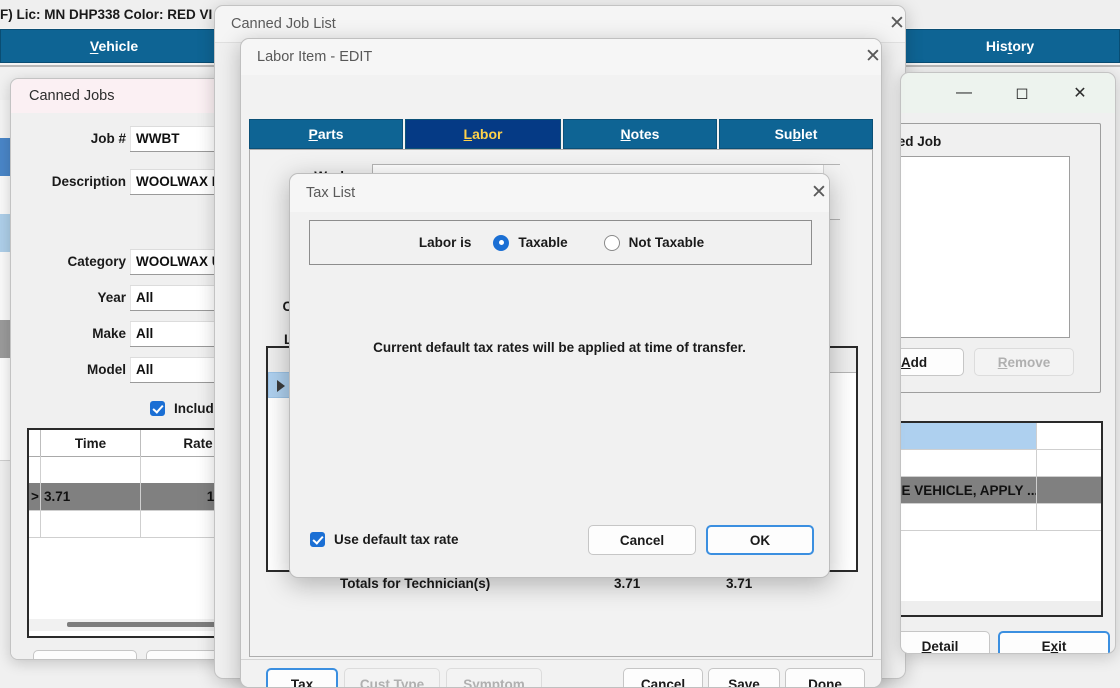 The height and width of the screenshot is (688, 1120). I want to click on totals-value-2: 3.71, so click(739, 583).